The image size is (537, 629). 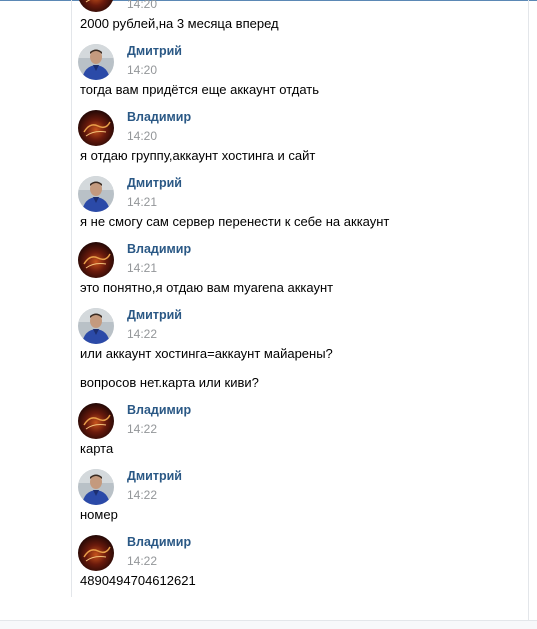 What do you see at coordinates (138, 580) in the screenshot?
I see `message-text: 4890494704612621` at bounding box center [138, 580].